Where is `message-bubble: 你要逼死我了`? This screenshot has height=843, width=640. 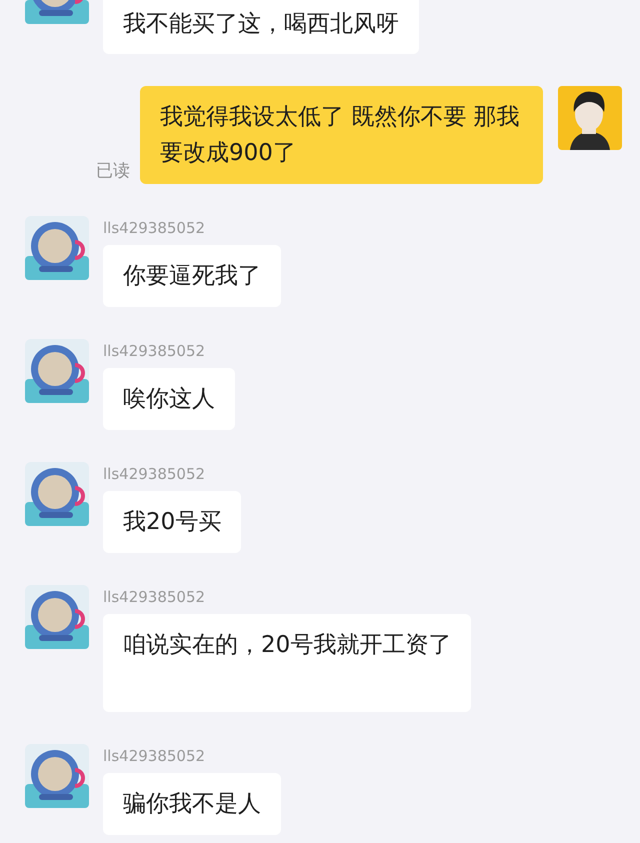
message-bubble: 你要逼死我了 is located at coordinates (192, 276).